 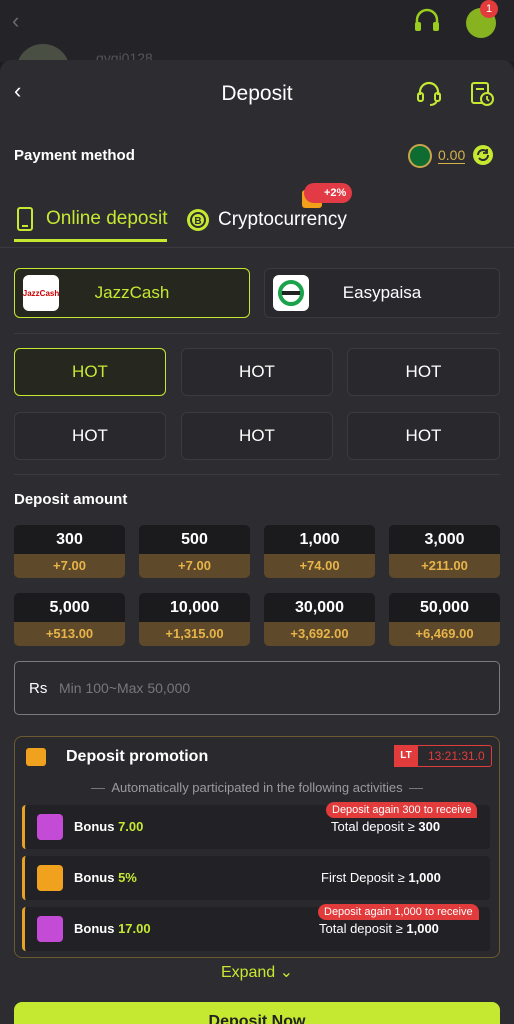 I want to click on deposit-again-tag: Deposit again 300 to receive, so click(x=402, y=810).